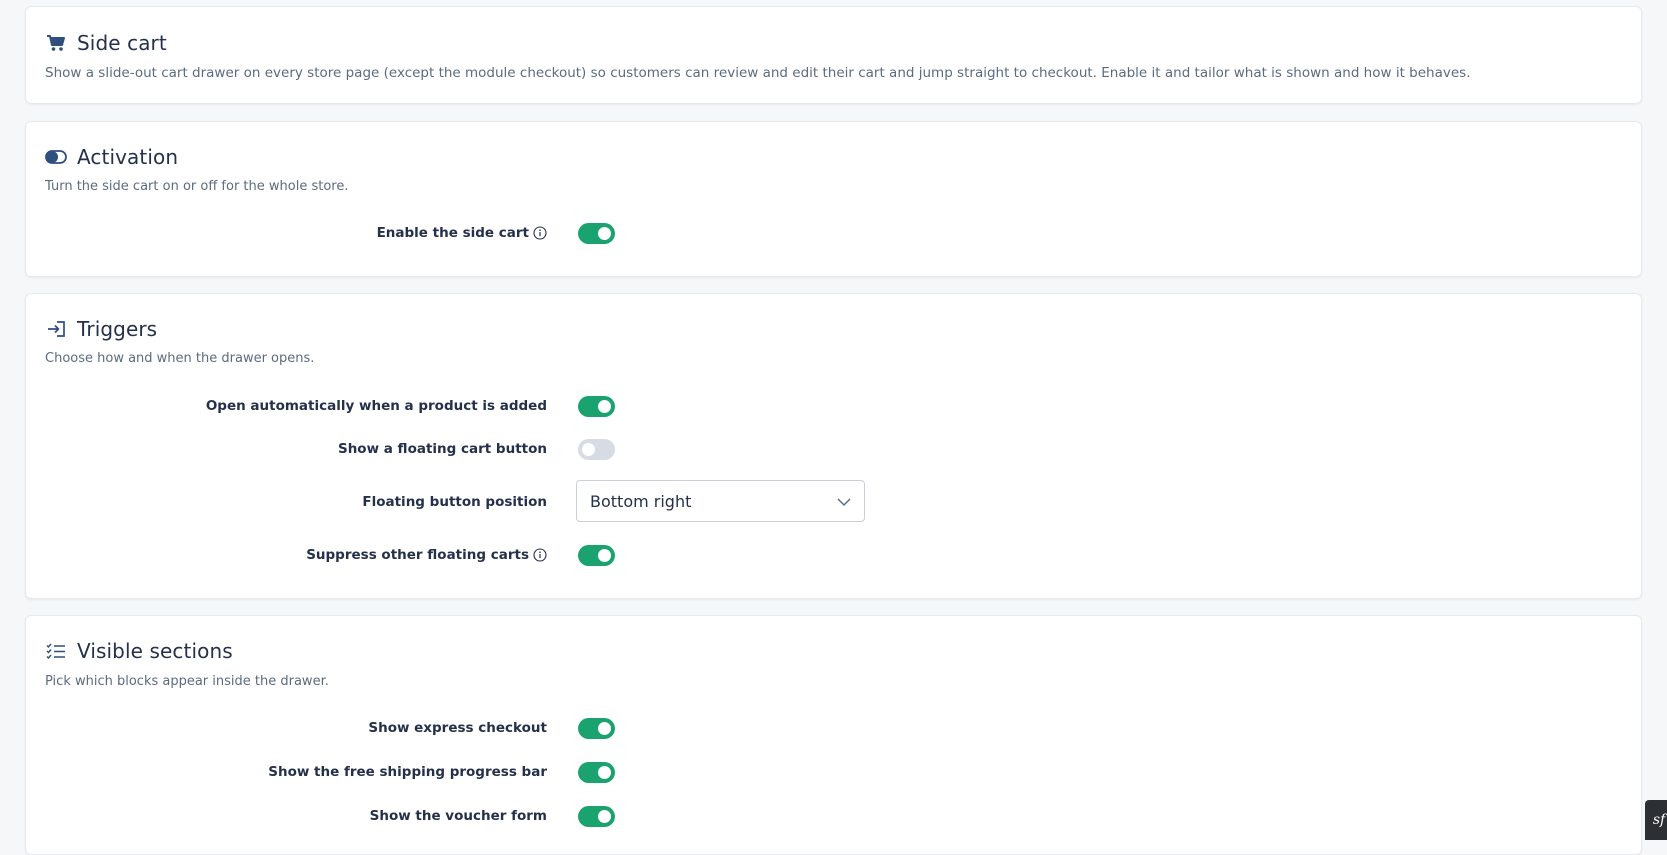 The image size is (1667, 855). What do you see at coordinates (596, 233) in the screenshot?
I see `enable-side-cart-toggle` at bounding box center [596, 233].